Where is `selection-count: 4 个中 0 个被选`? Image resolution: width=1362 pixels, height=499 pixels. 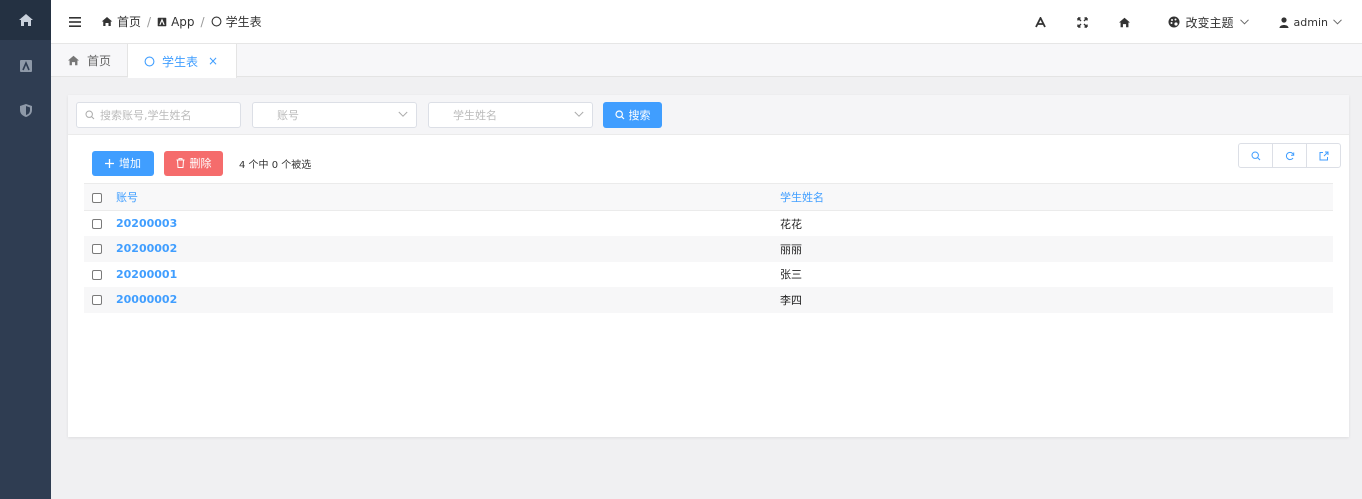 selection-count: 4 个中 0 个被选 is located at coordinates (275, 165).